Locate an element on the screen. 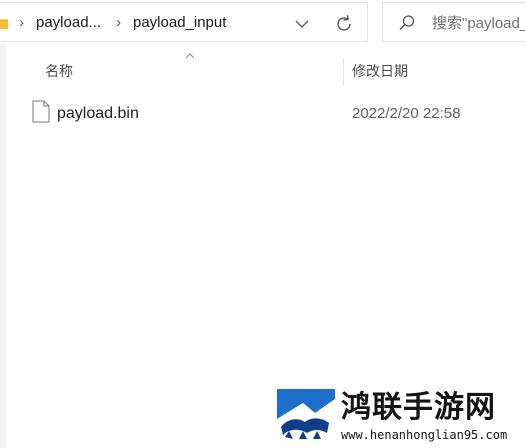  column-header-date-modified: 修改日期 is located at coordinates (380, 71).